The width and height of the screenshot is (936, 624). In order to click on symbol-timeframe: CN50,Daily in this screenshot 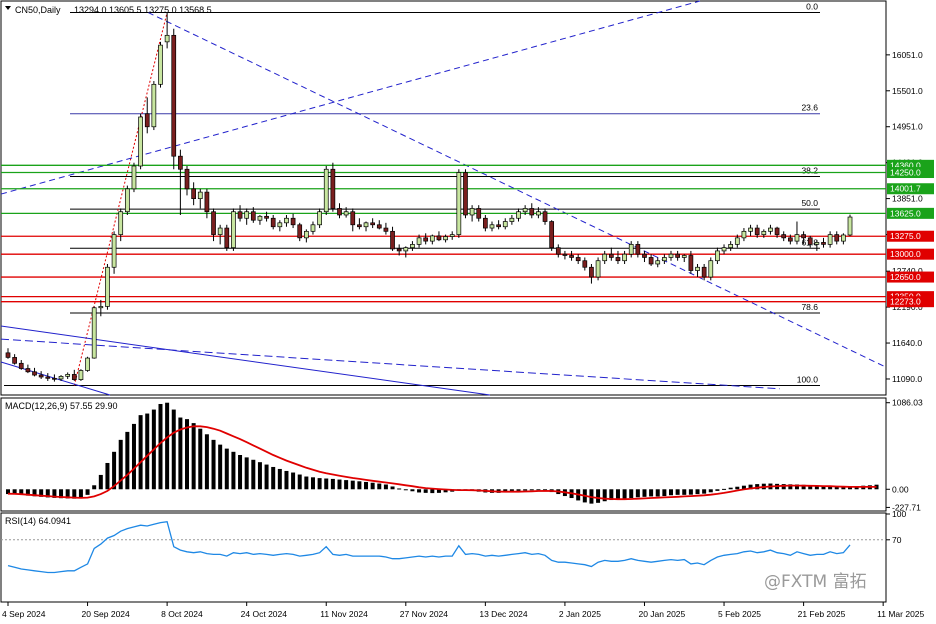, I will do `click(38, 10)`.